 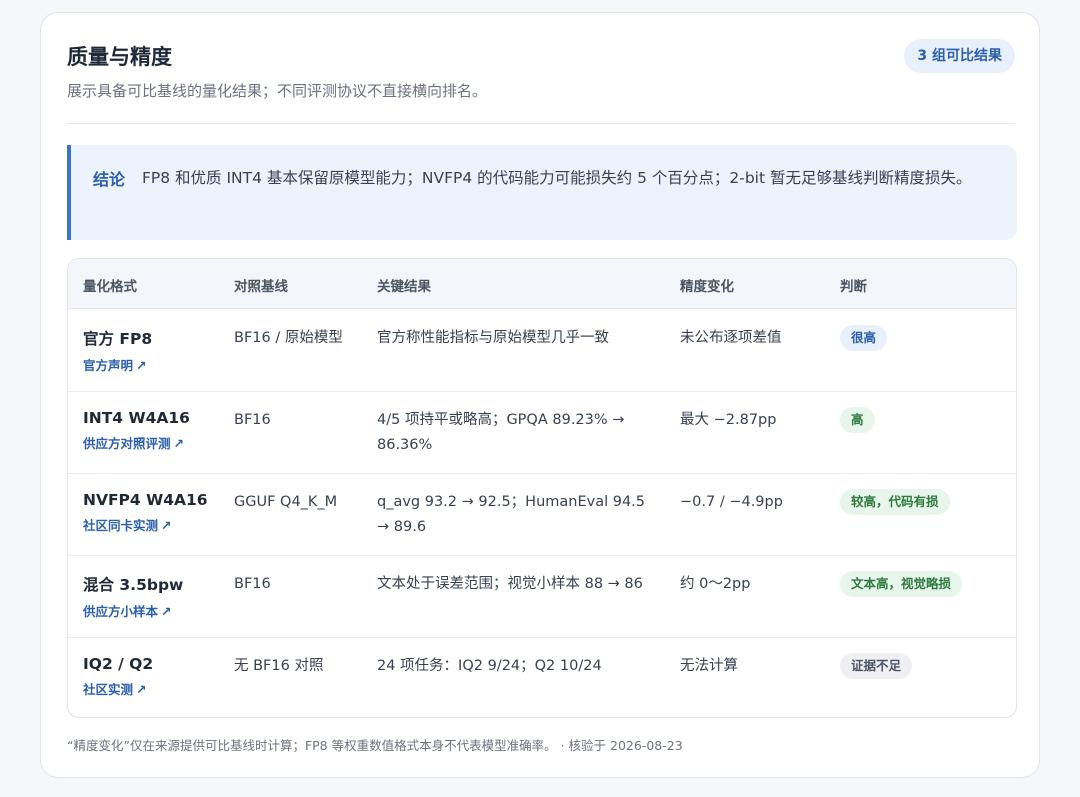 I want to click on verdict-cell: 文本高，视觉略损, so click(x=901, y=584).